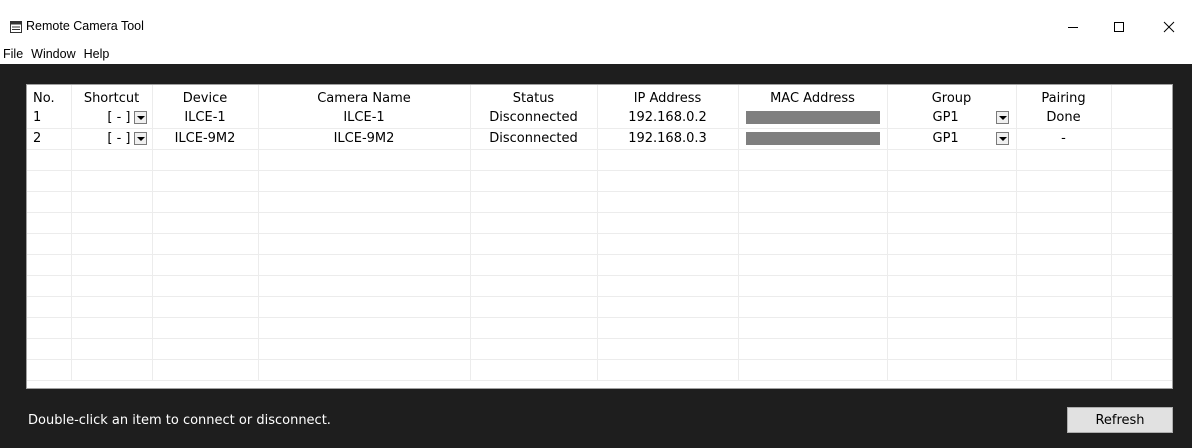 The height and width of the screenshot is (448, 1192). I want to click on cell-no: 1, so click(49, 118).